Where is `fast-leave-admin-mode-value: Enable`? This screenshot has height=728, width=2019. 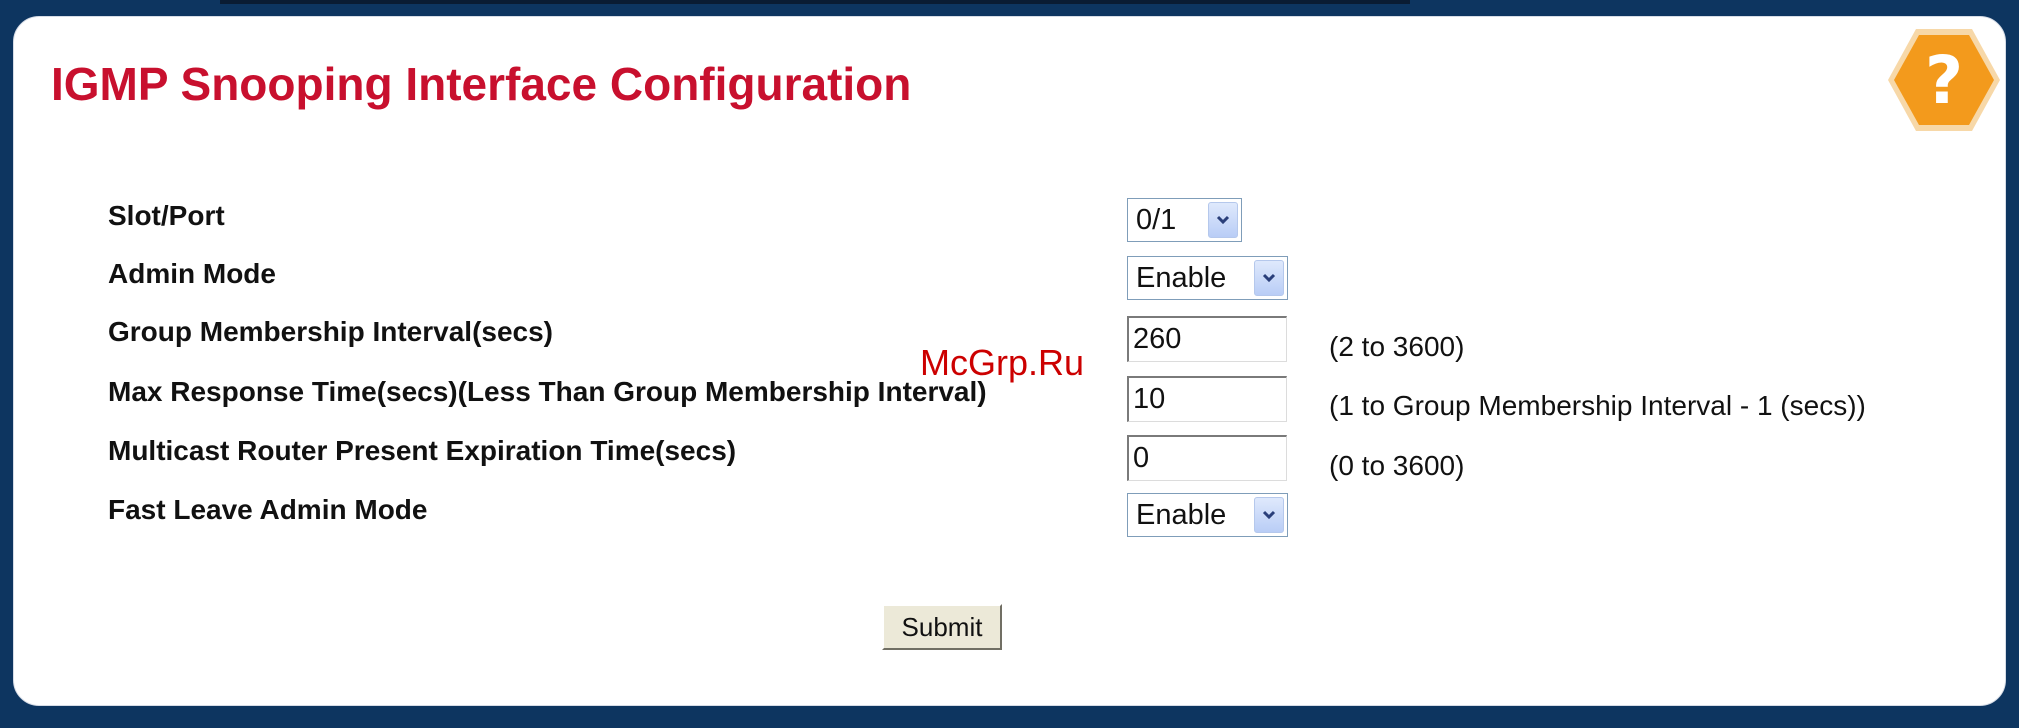
fast-leave-admin-mode-value: Enable is located at coordinates (1181, 515).